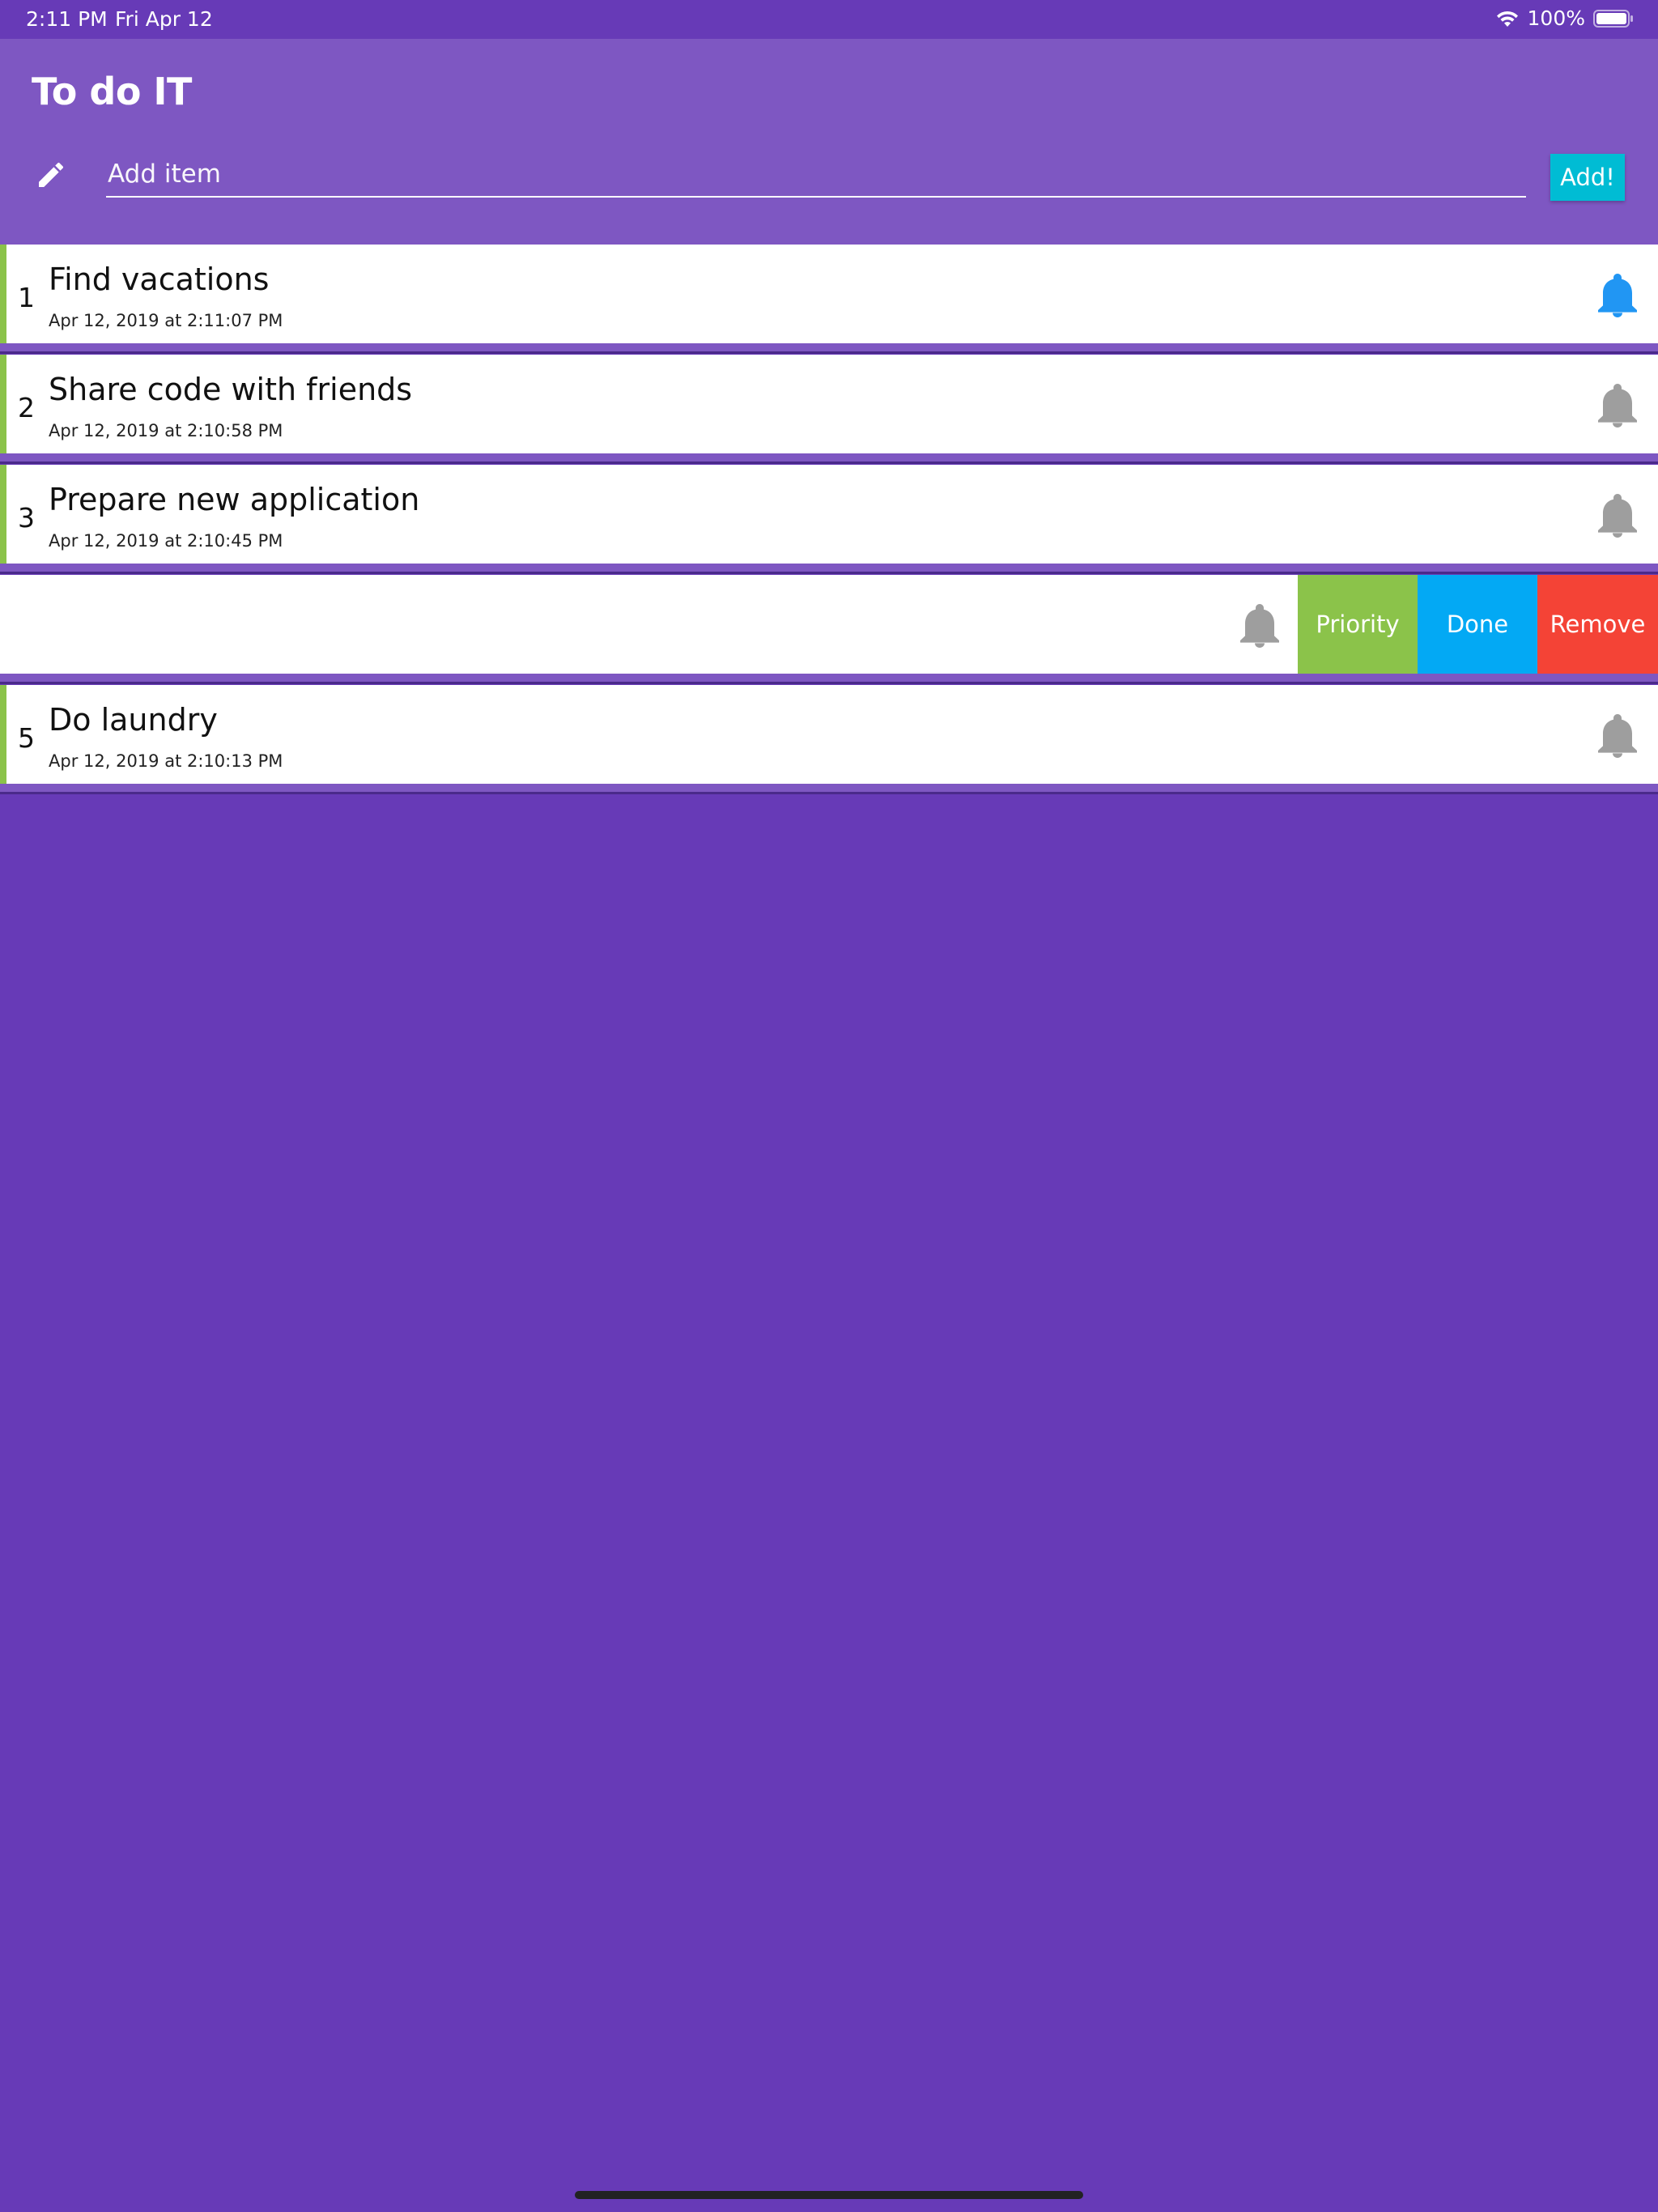 Image resolution: width=1658 pixels, height=2212 pixels. What do you see at coordinates (829, 628) in the screenshot?
I see `todo-item-swiped: Priority Done Remove` at bounding box center [829, 628].